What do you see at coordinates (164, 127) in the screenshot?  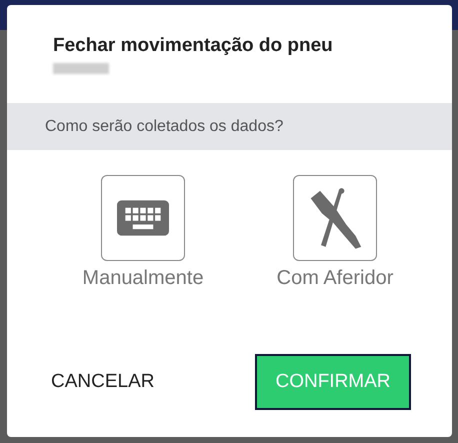 I see `prompt-text: Como serão coletados os dados?` at bounding box center [164, 127].